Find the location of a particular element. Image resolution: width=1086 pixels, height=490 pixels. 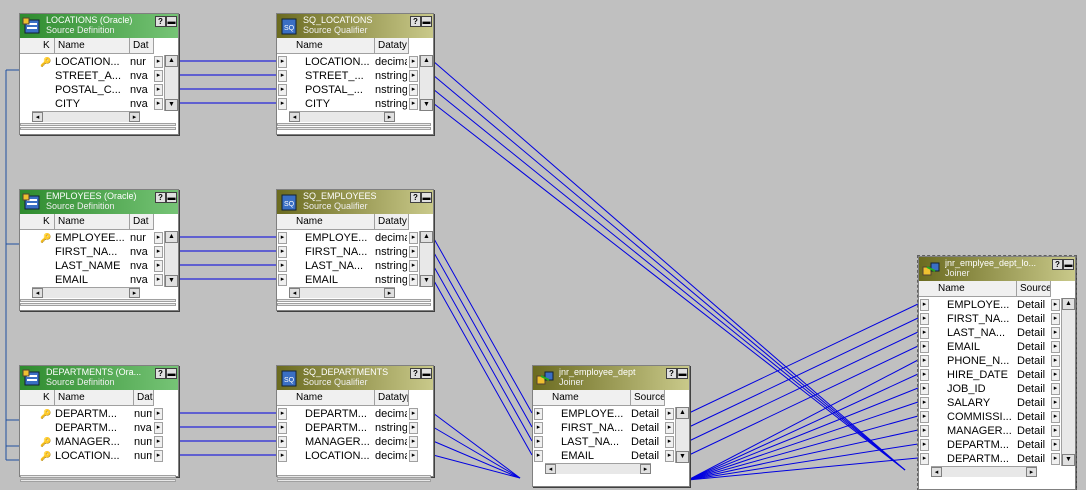

port-row: ▸ FIRST_NA... nstring ▸ is located at coordinates (348, 252).